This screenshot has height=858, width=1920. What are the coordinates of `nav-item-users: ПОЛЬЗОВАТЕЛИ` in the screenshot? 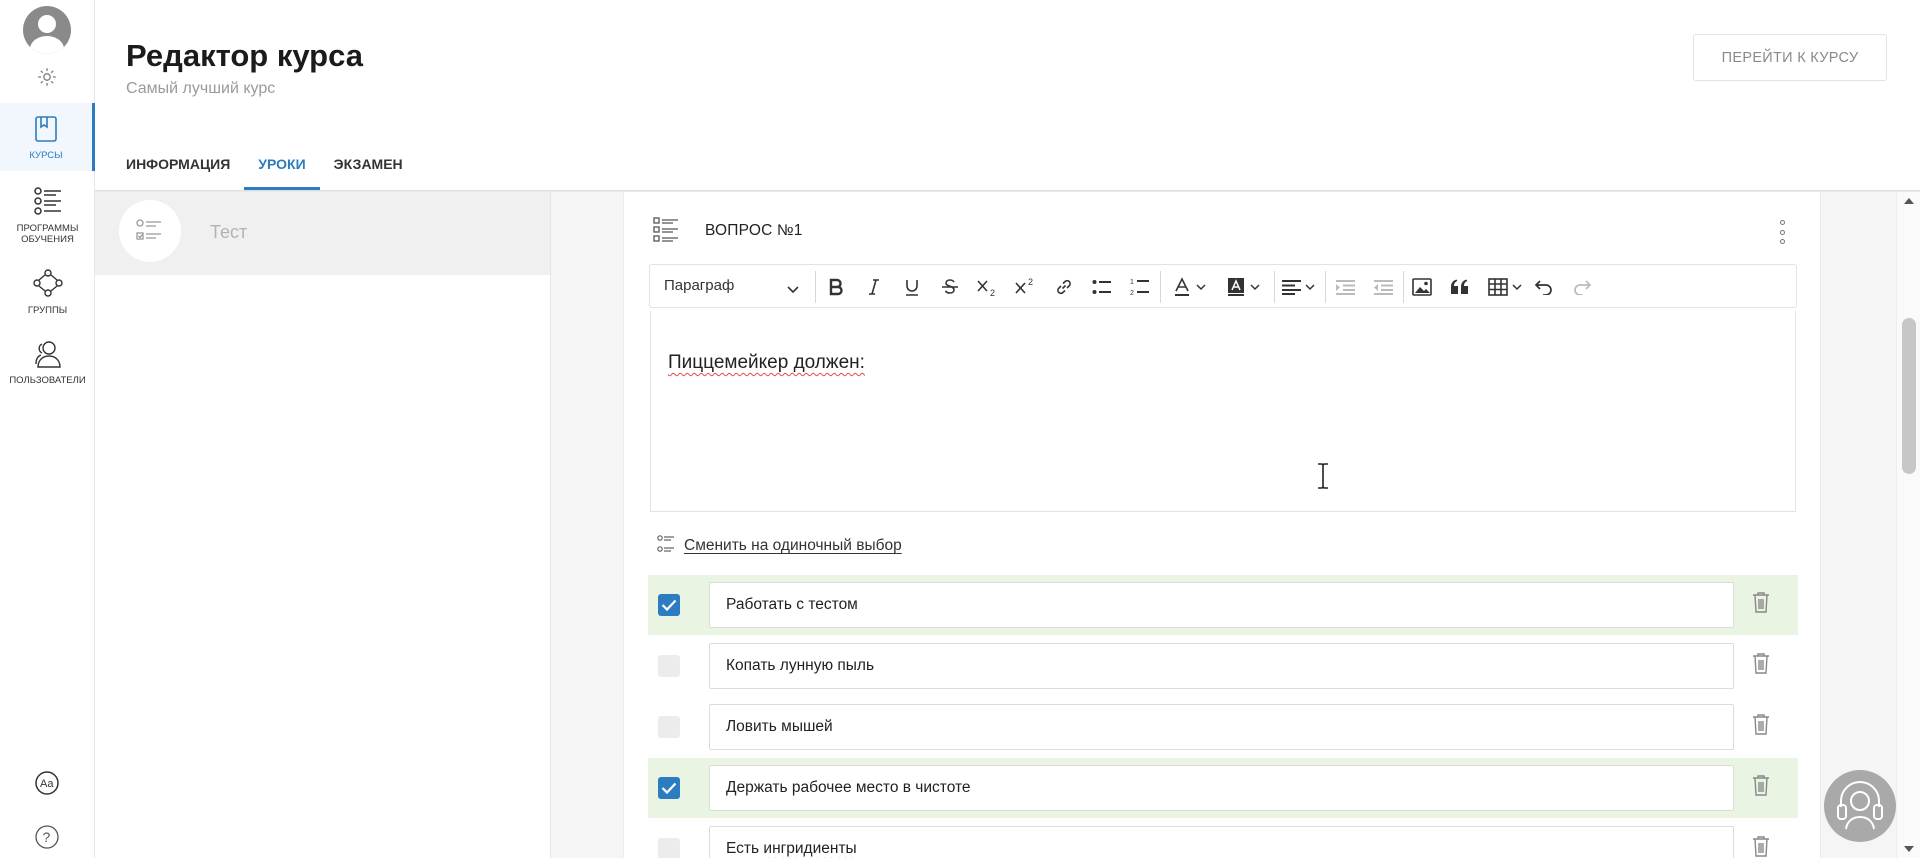 It's located at (47, 365).